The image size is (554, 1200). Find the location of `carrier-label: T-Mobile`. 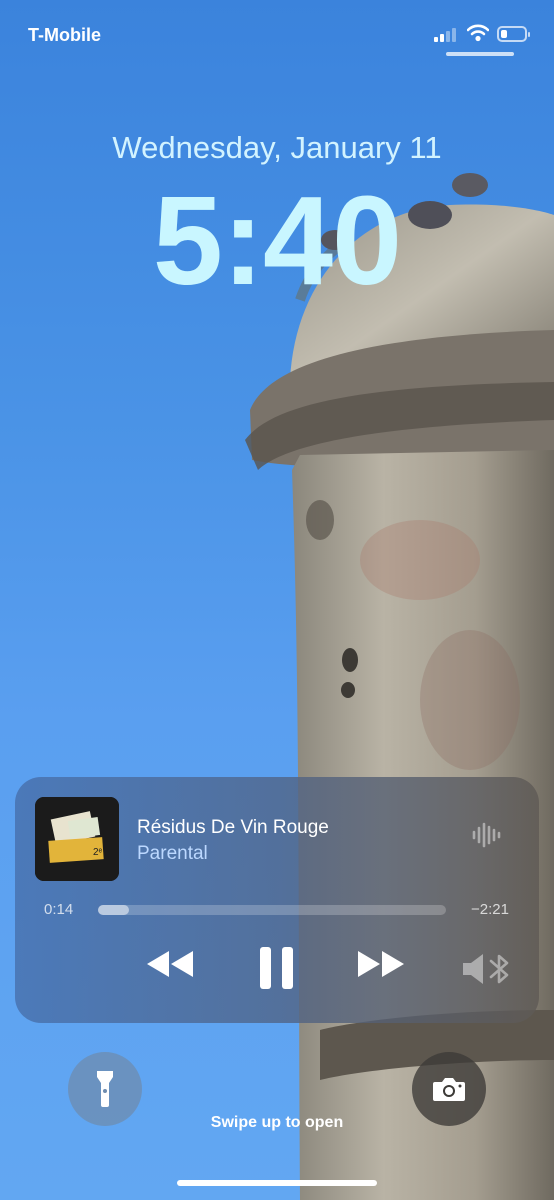

carrier-label: T-Mobile is located at coordinates (64, 35).